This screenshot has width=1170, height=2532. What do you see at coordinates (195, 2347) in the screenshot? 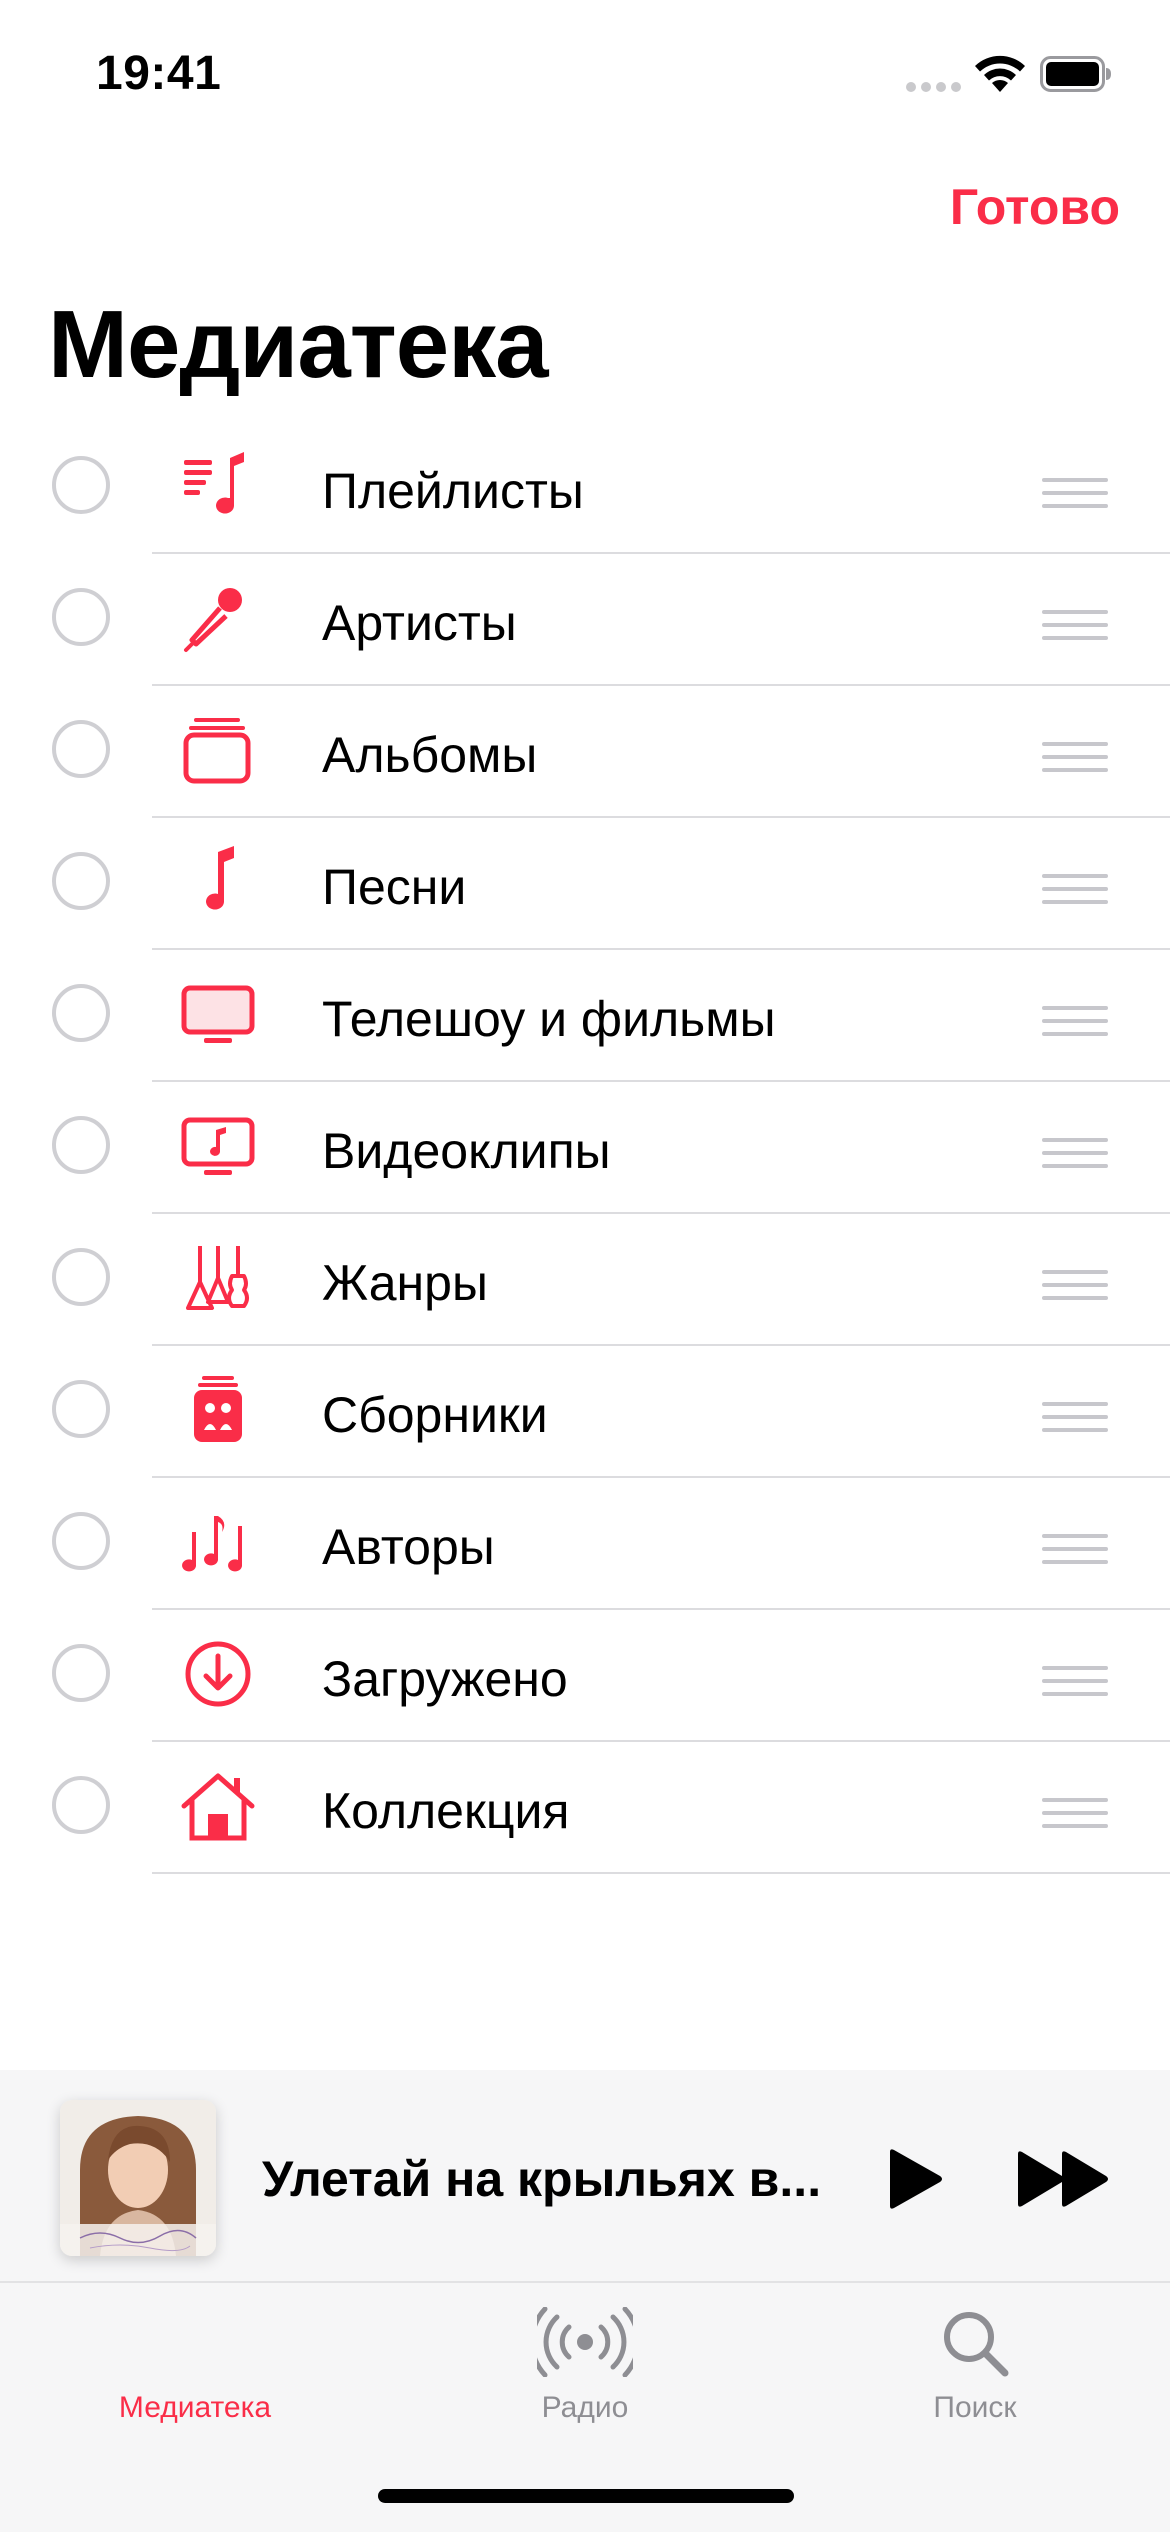
I see `library-icon` at bounding box center [195, 2347].